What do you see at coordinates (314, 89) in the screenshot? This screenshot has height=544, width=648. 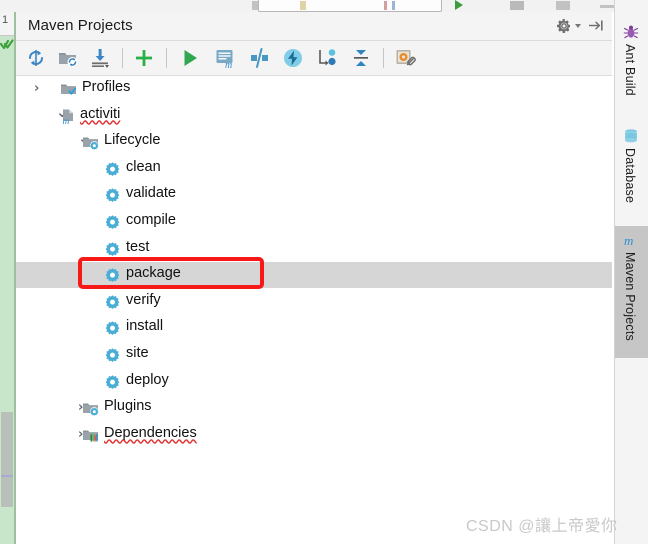 I see `tree-row-profiles: › Profiles` at bounding box center [314, 89].